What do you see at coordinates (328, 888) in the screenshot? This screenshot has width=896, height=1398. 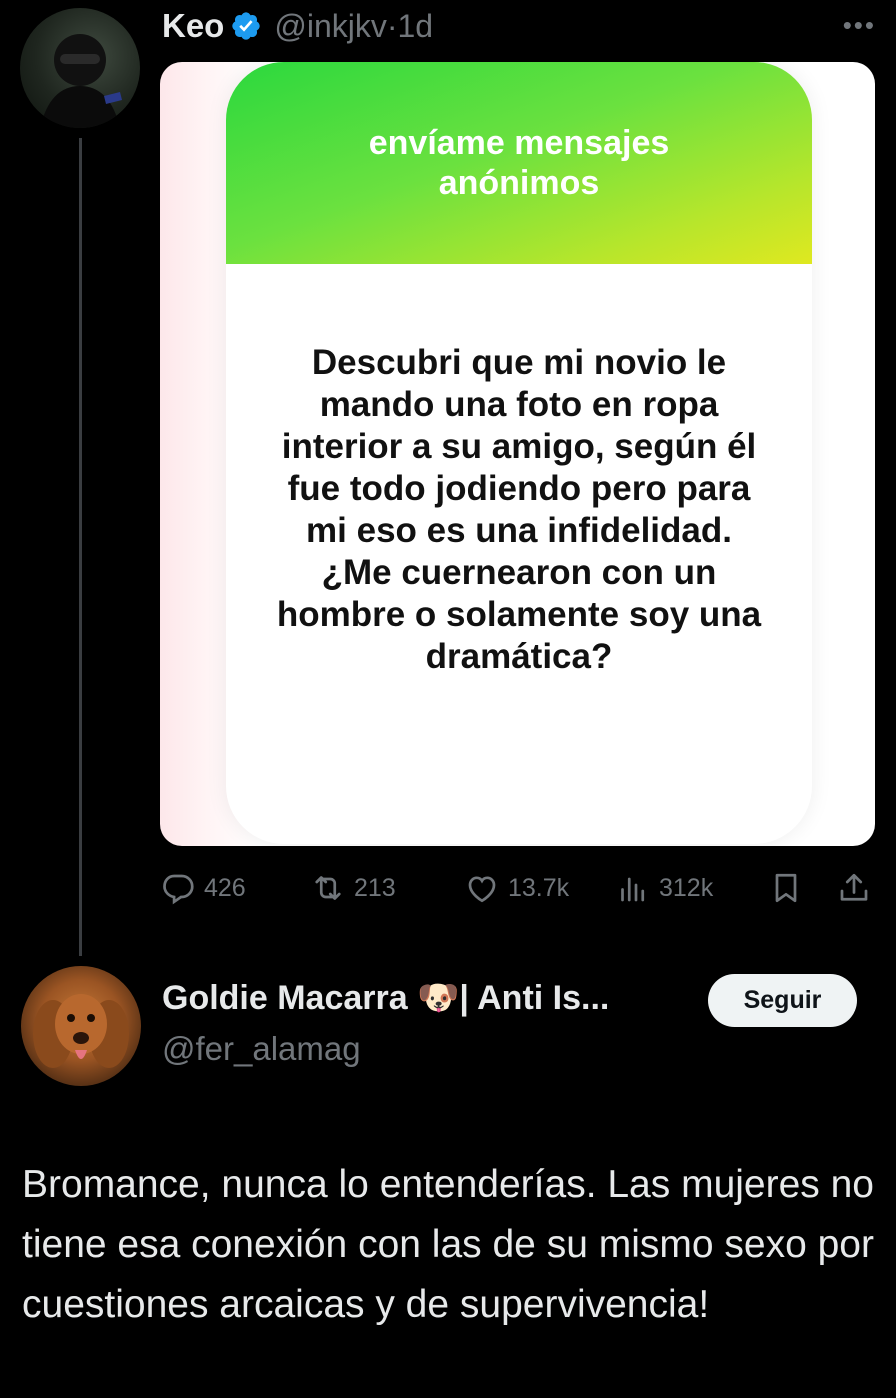 I see `retweet-icon` at bounding box center [328, 888].